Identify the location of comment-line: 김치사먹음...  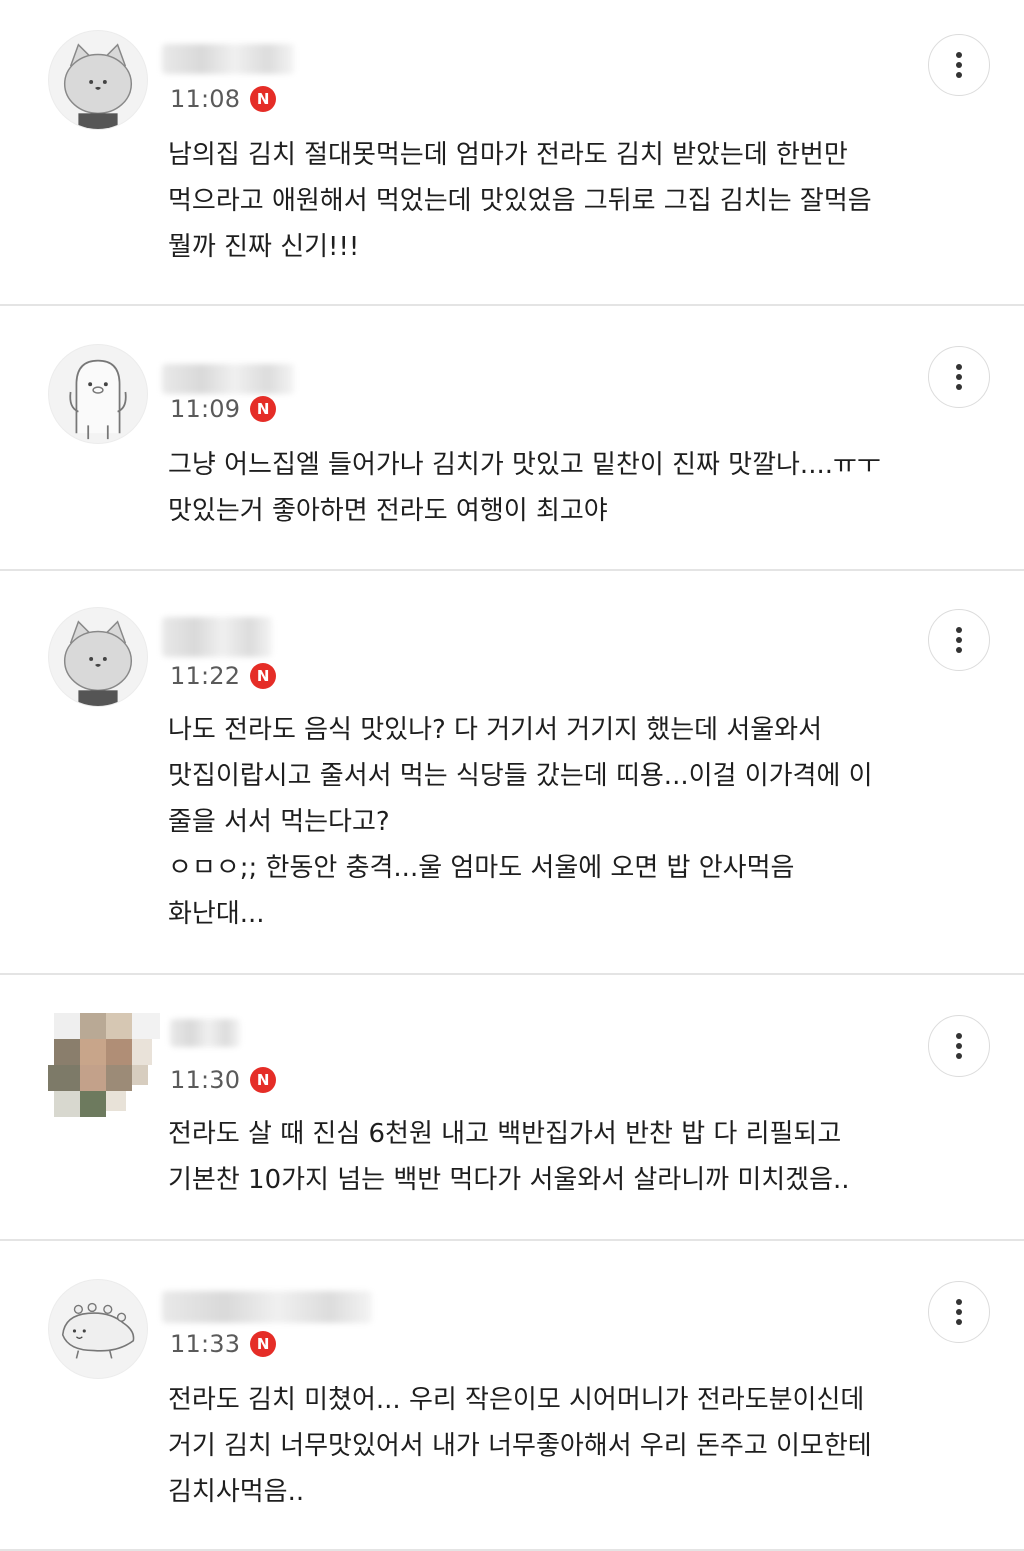
(236, 1492).